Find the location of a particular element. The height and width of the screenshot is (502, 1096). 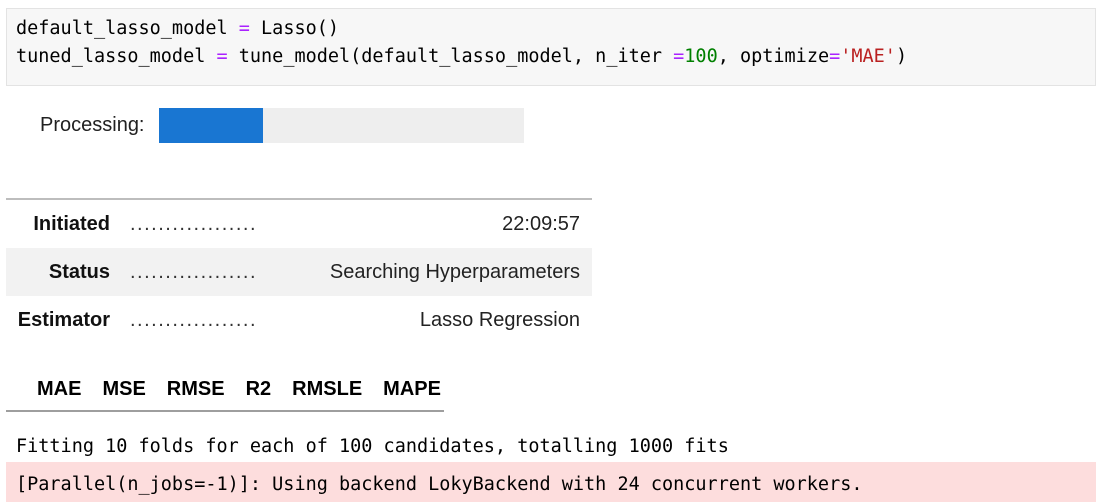

status-key: Initiated is located at coordinates (71, 223).